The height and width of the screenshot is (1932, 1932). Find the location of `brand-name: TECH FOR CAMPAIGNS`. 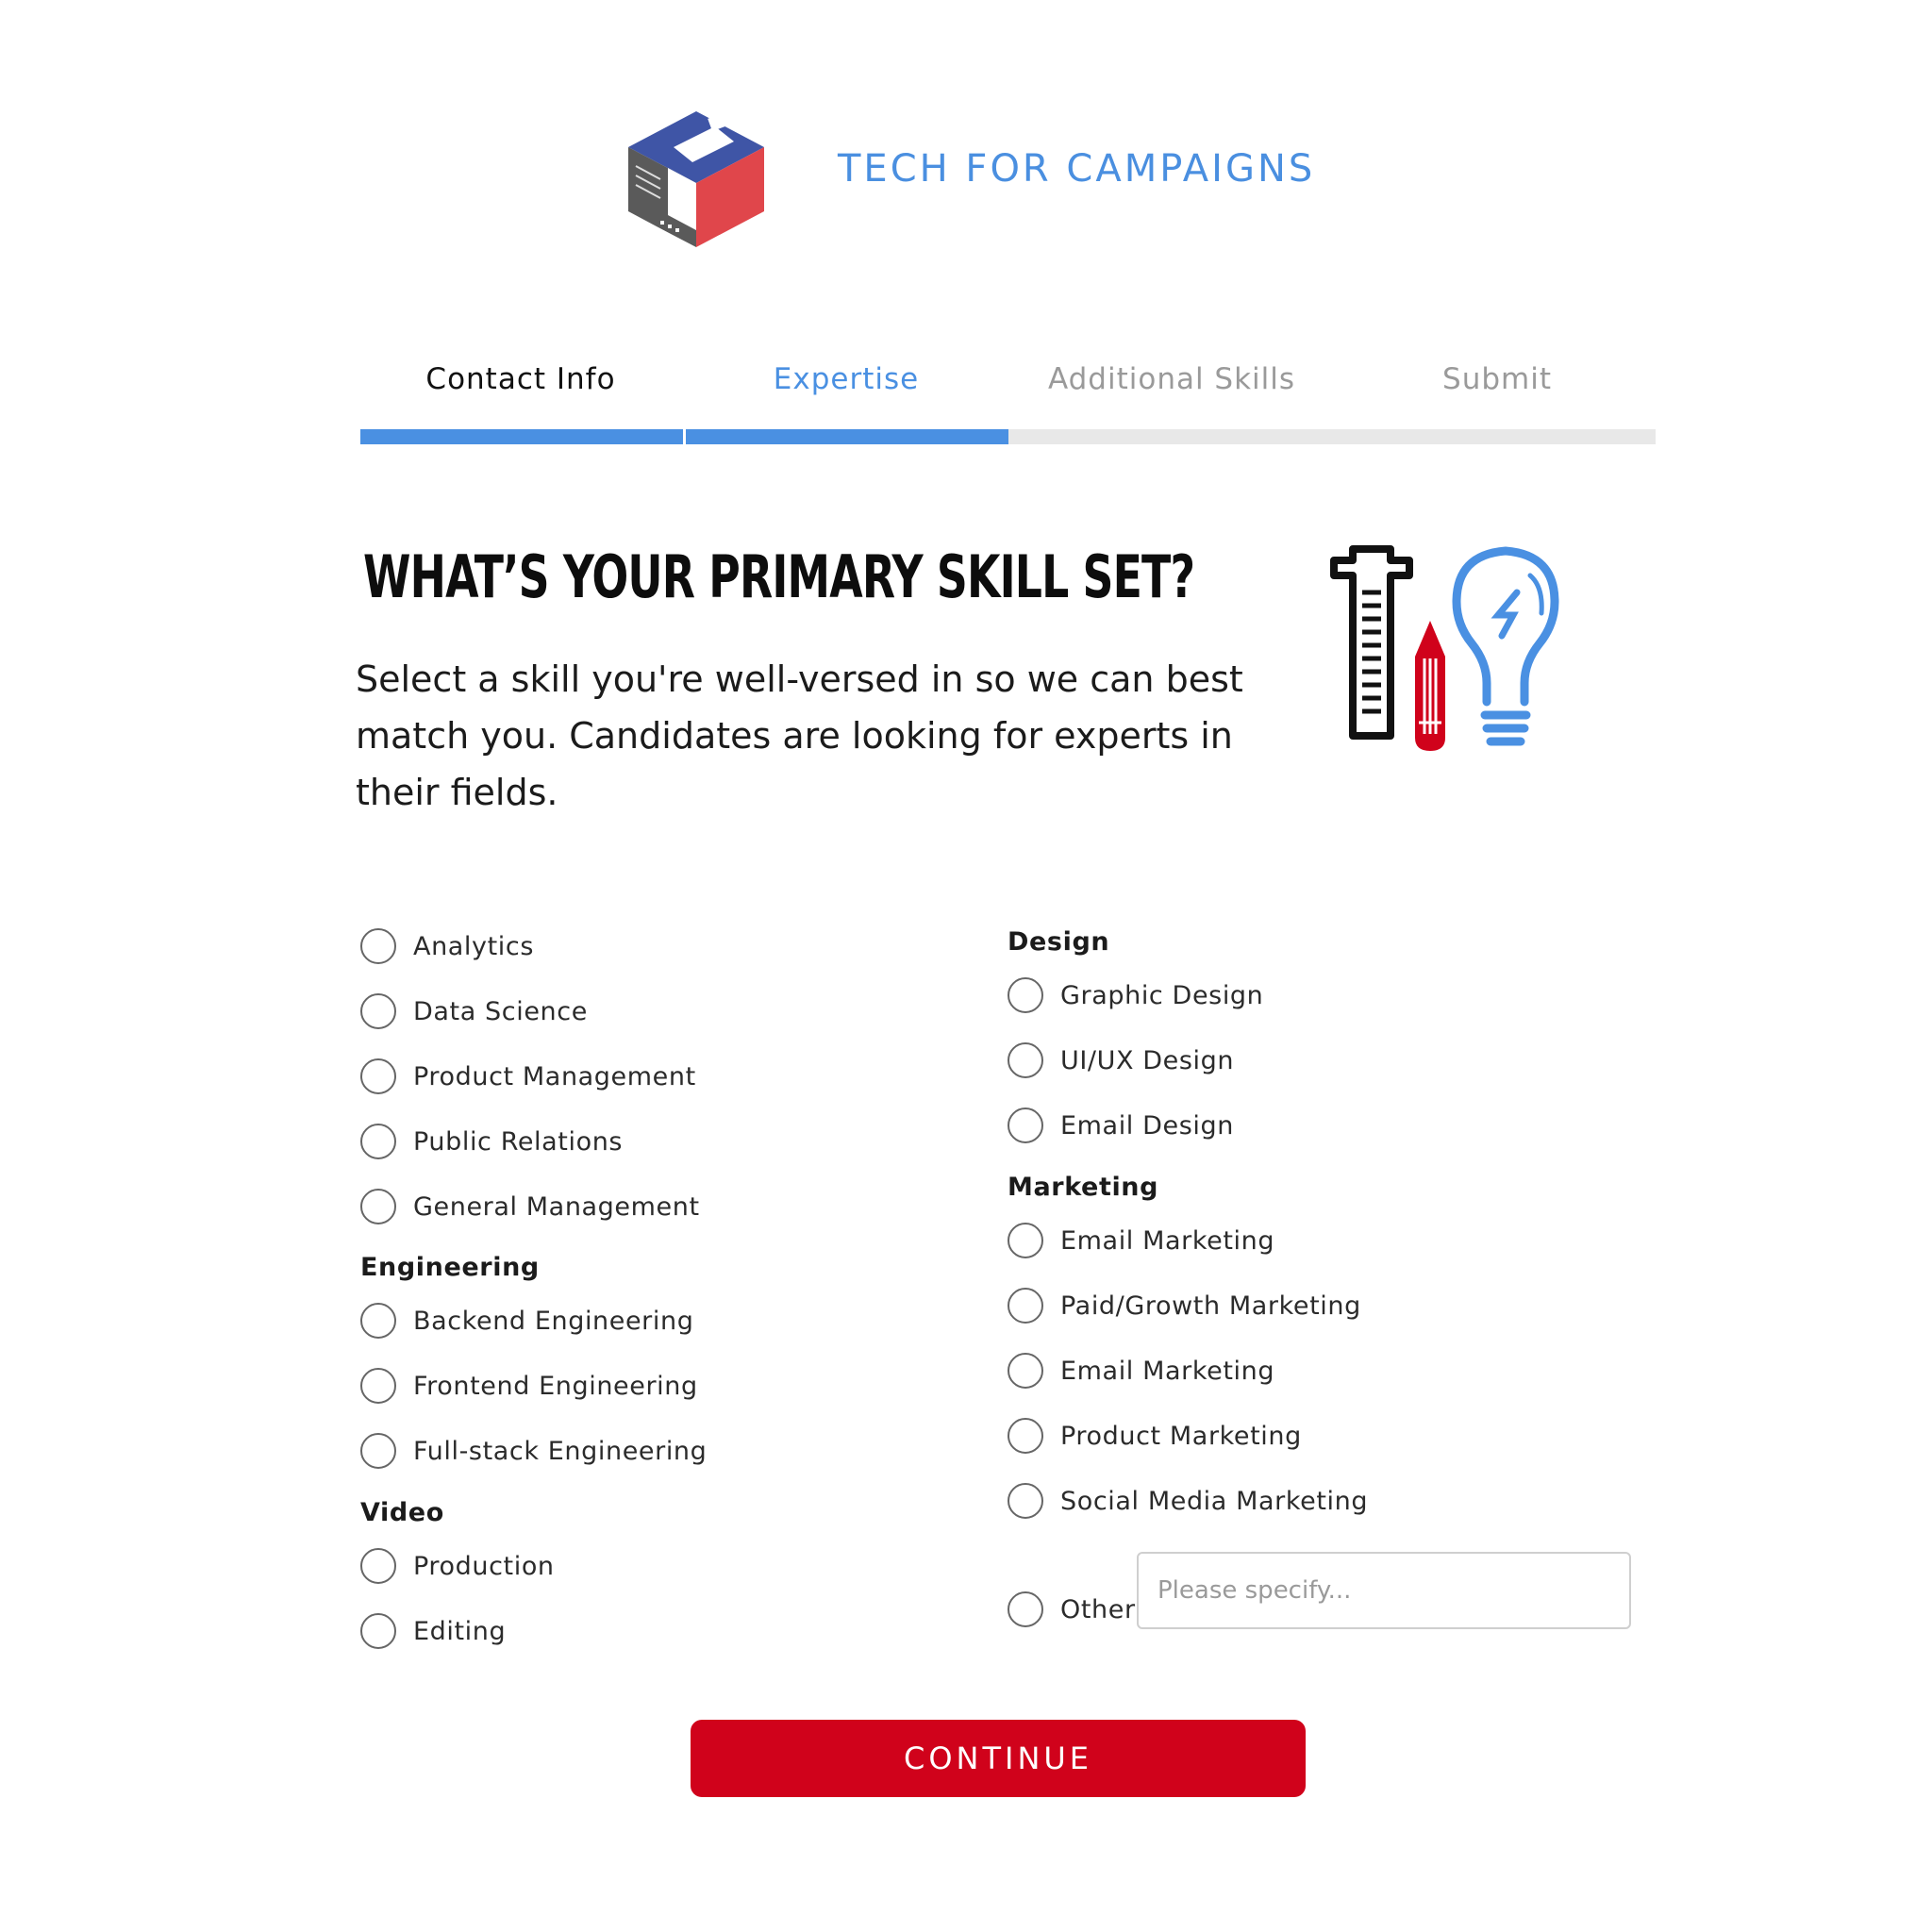

brand-name: TECH FOR CAMPAIGNS is located at coordinates (1077, 169).